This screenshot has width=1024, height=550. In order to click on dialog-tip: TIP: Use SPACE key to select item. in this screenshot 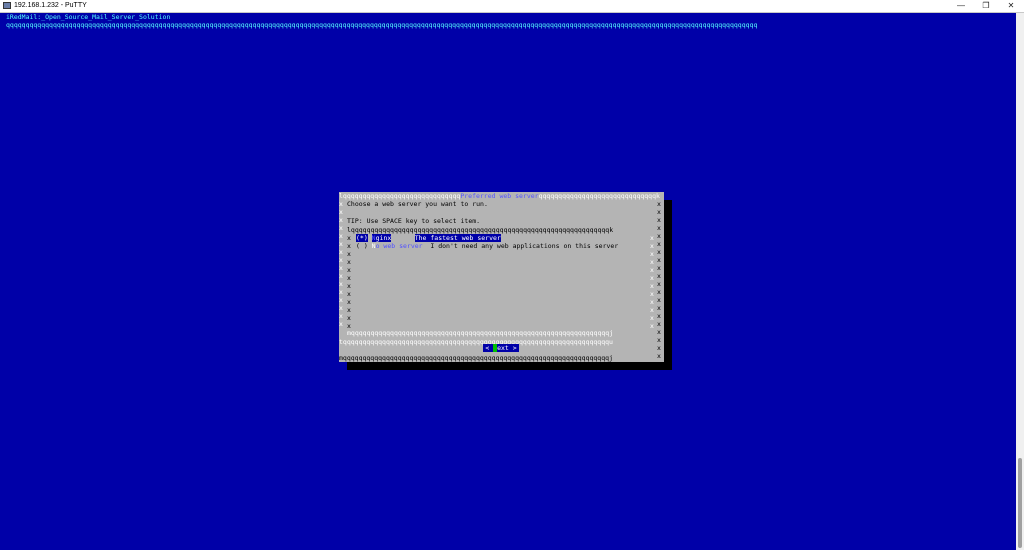, I will do `click(414, 221)`.